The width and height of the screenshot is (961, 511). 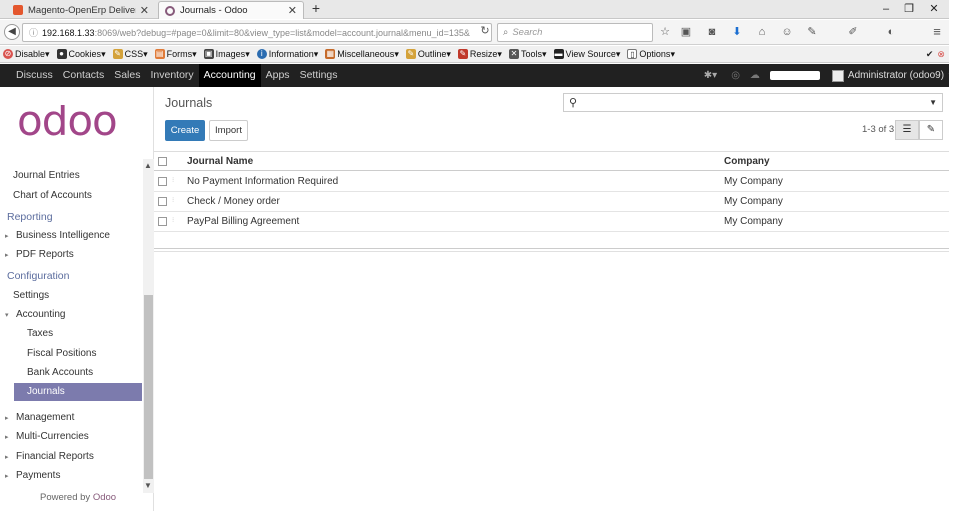 I want to click on import-button: Import, so click(x=228, y=130).